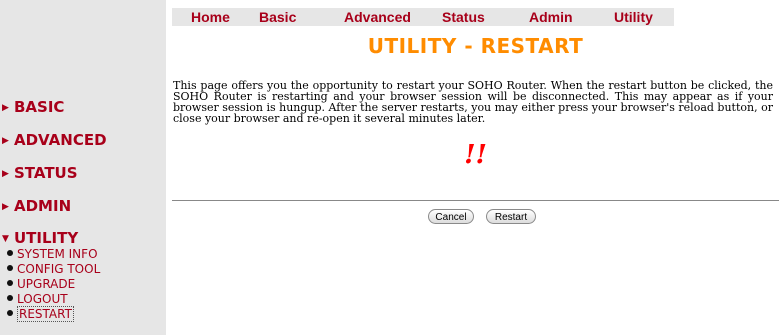 This screenshot has height=335, width=779. What do you see at coordinates (463, 17) in the screenshot?
I see `nav-status: Status` at bounding box center [463, 17].